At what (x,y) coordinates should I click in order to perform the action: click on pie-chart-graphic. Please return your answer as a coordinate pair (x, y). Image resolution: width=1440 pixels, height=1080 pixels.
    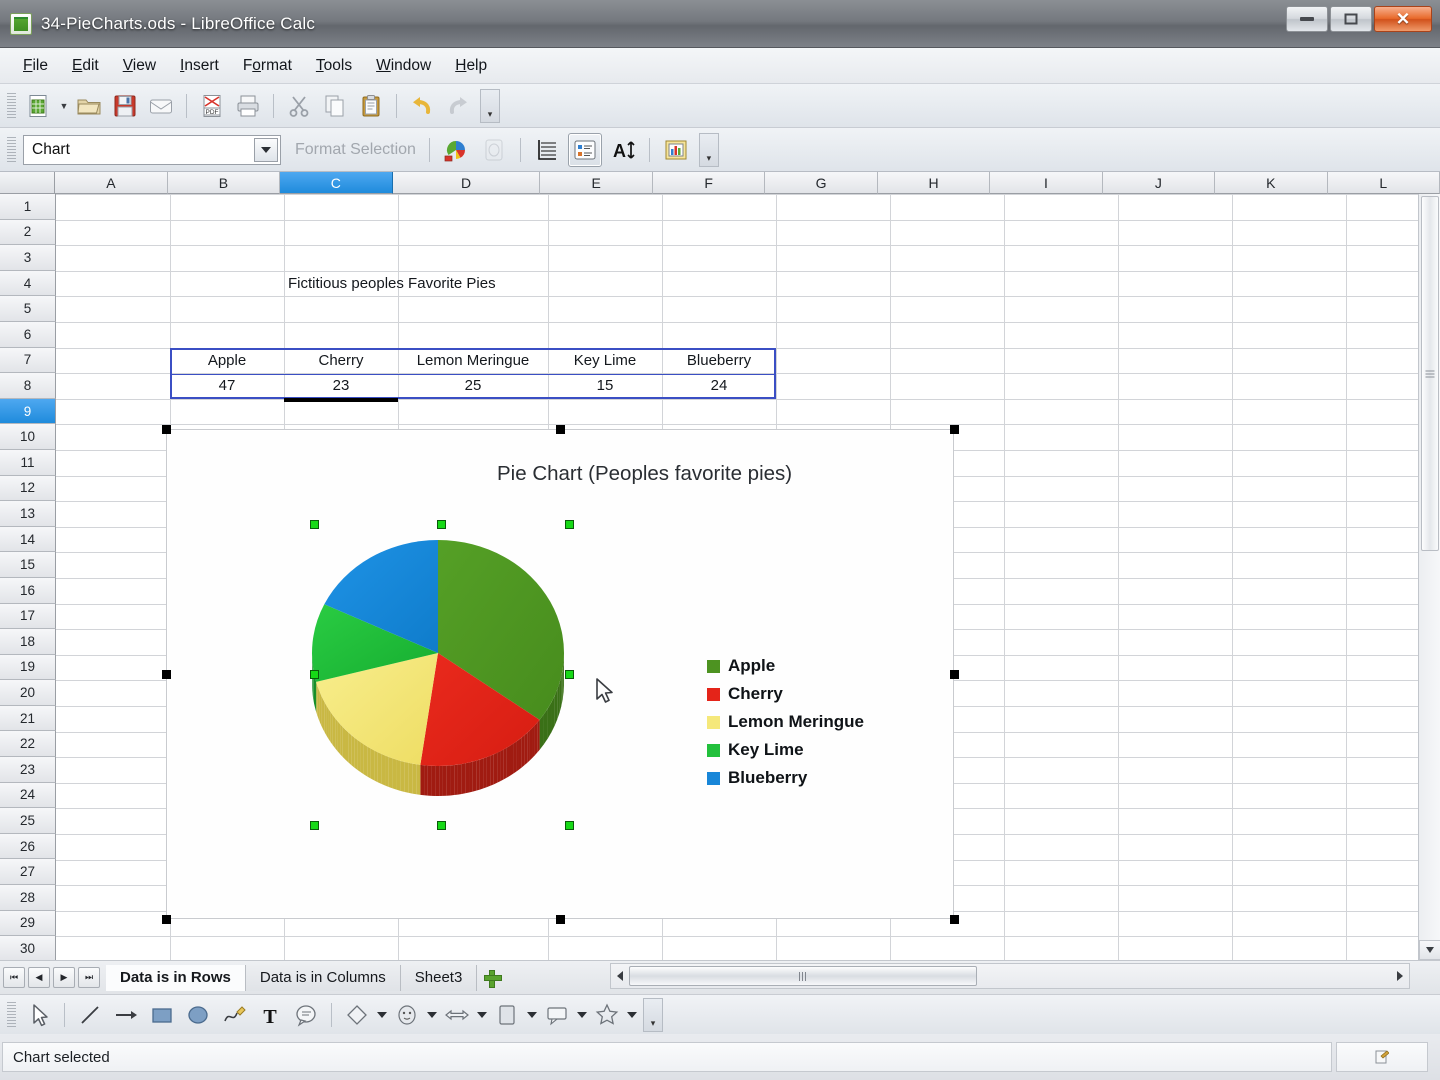
    Looking at the image, I should click on (438, 662).